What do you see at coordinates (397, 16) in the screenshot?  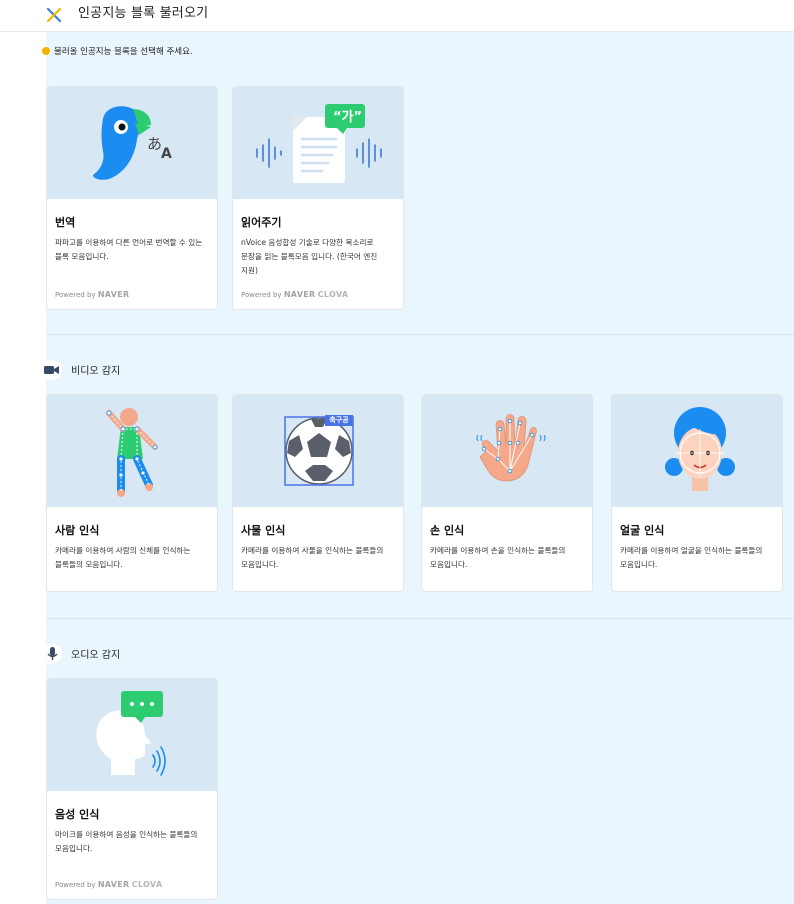 I see `dialog-header: 인공지능 블록 불러오기` at bounding box center [397, 16].